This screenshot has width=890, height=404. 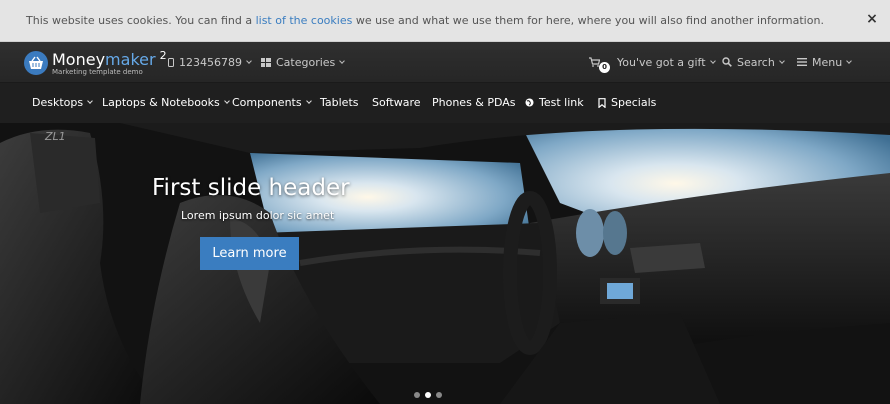 I want to click on categories-label: Categories, so click(x=306, y=62).